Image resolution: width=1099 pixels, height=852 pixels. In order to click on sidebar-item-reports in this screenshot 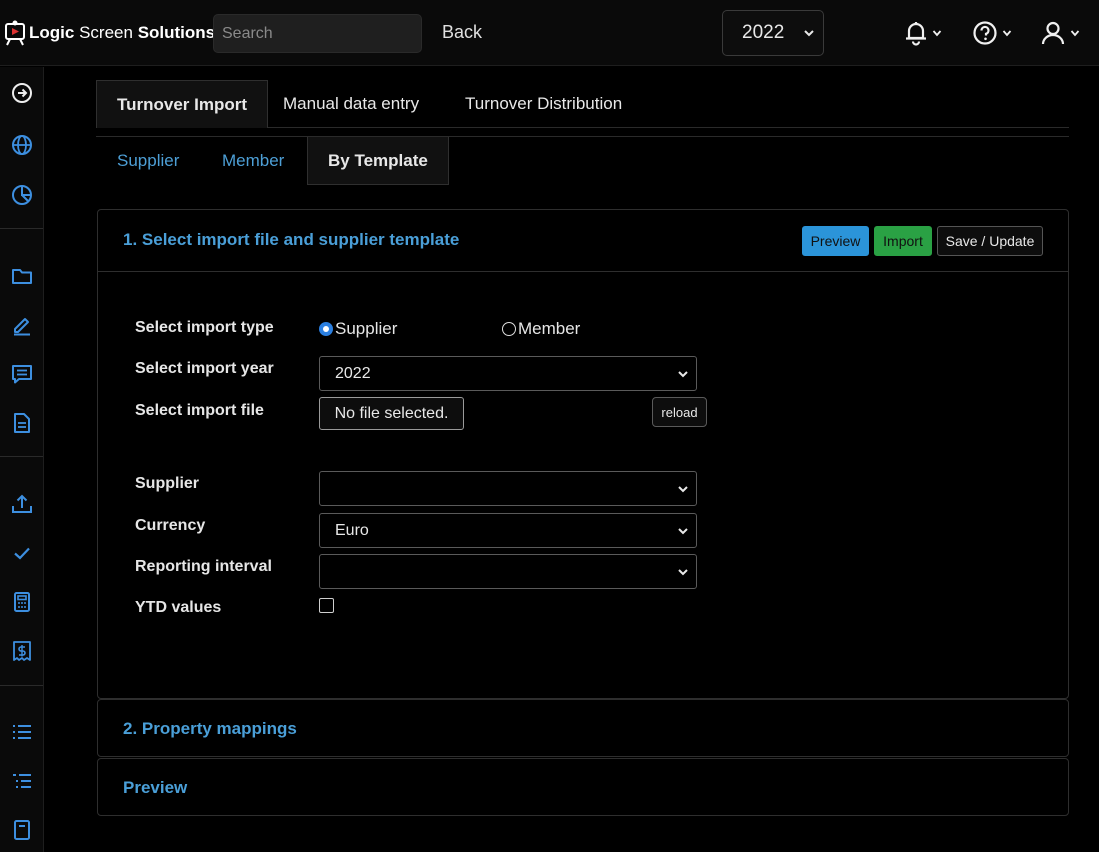, I will do `click(22, 195)`.